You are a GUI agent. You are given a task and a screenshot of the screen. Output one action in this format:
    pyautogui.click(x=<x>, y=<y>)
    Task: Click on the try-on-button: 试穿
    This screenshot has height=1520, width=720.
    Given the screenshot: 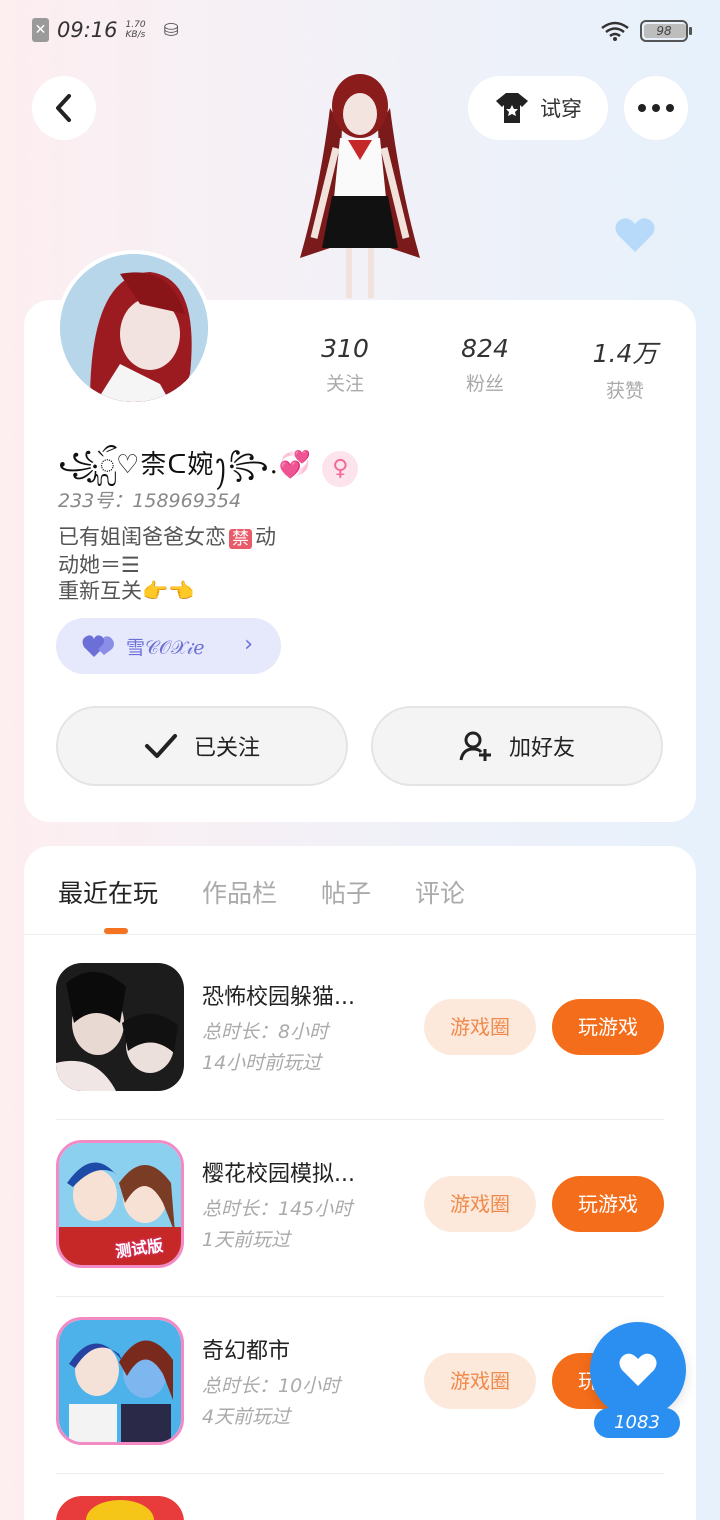 What is the action you would take?
    pyautogui.click(x=538, y=108)
    